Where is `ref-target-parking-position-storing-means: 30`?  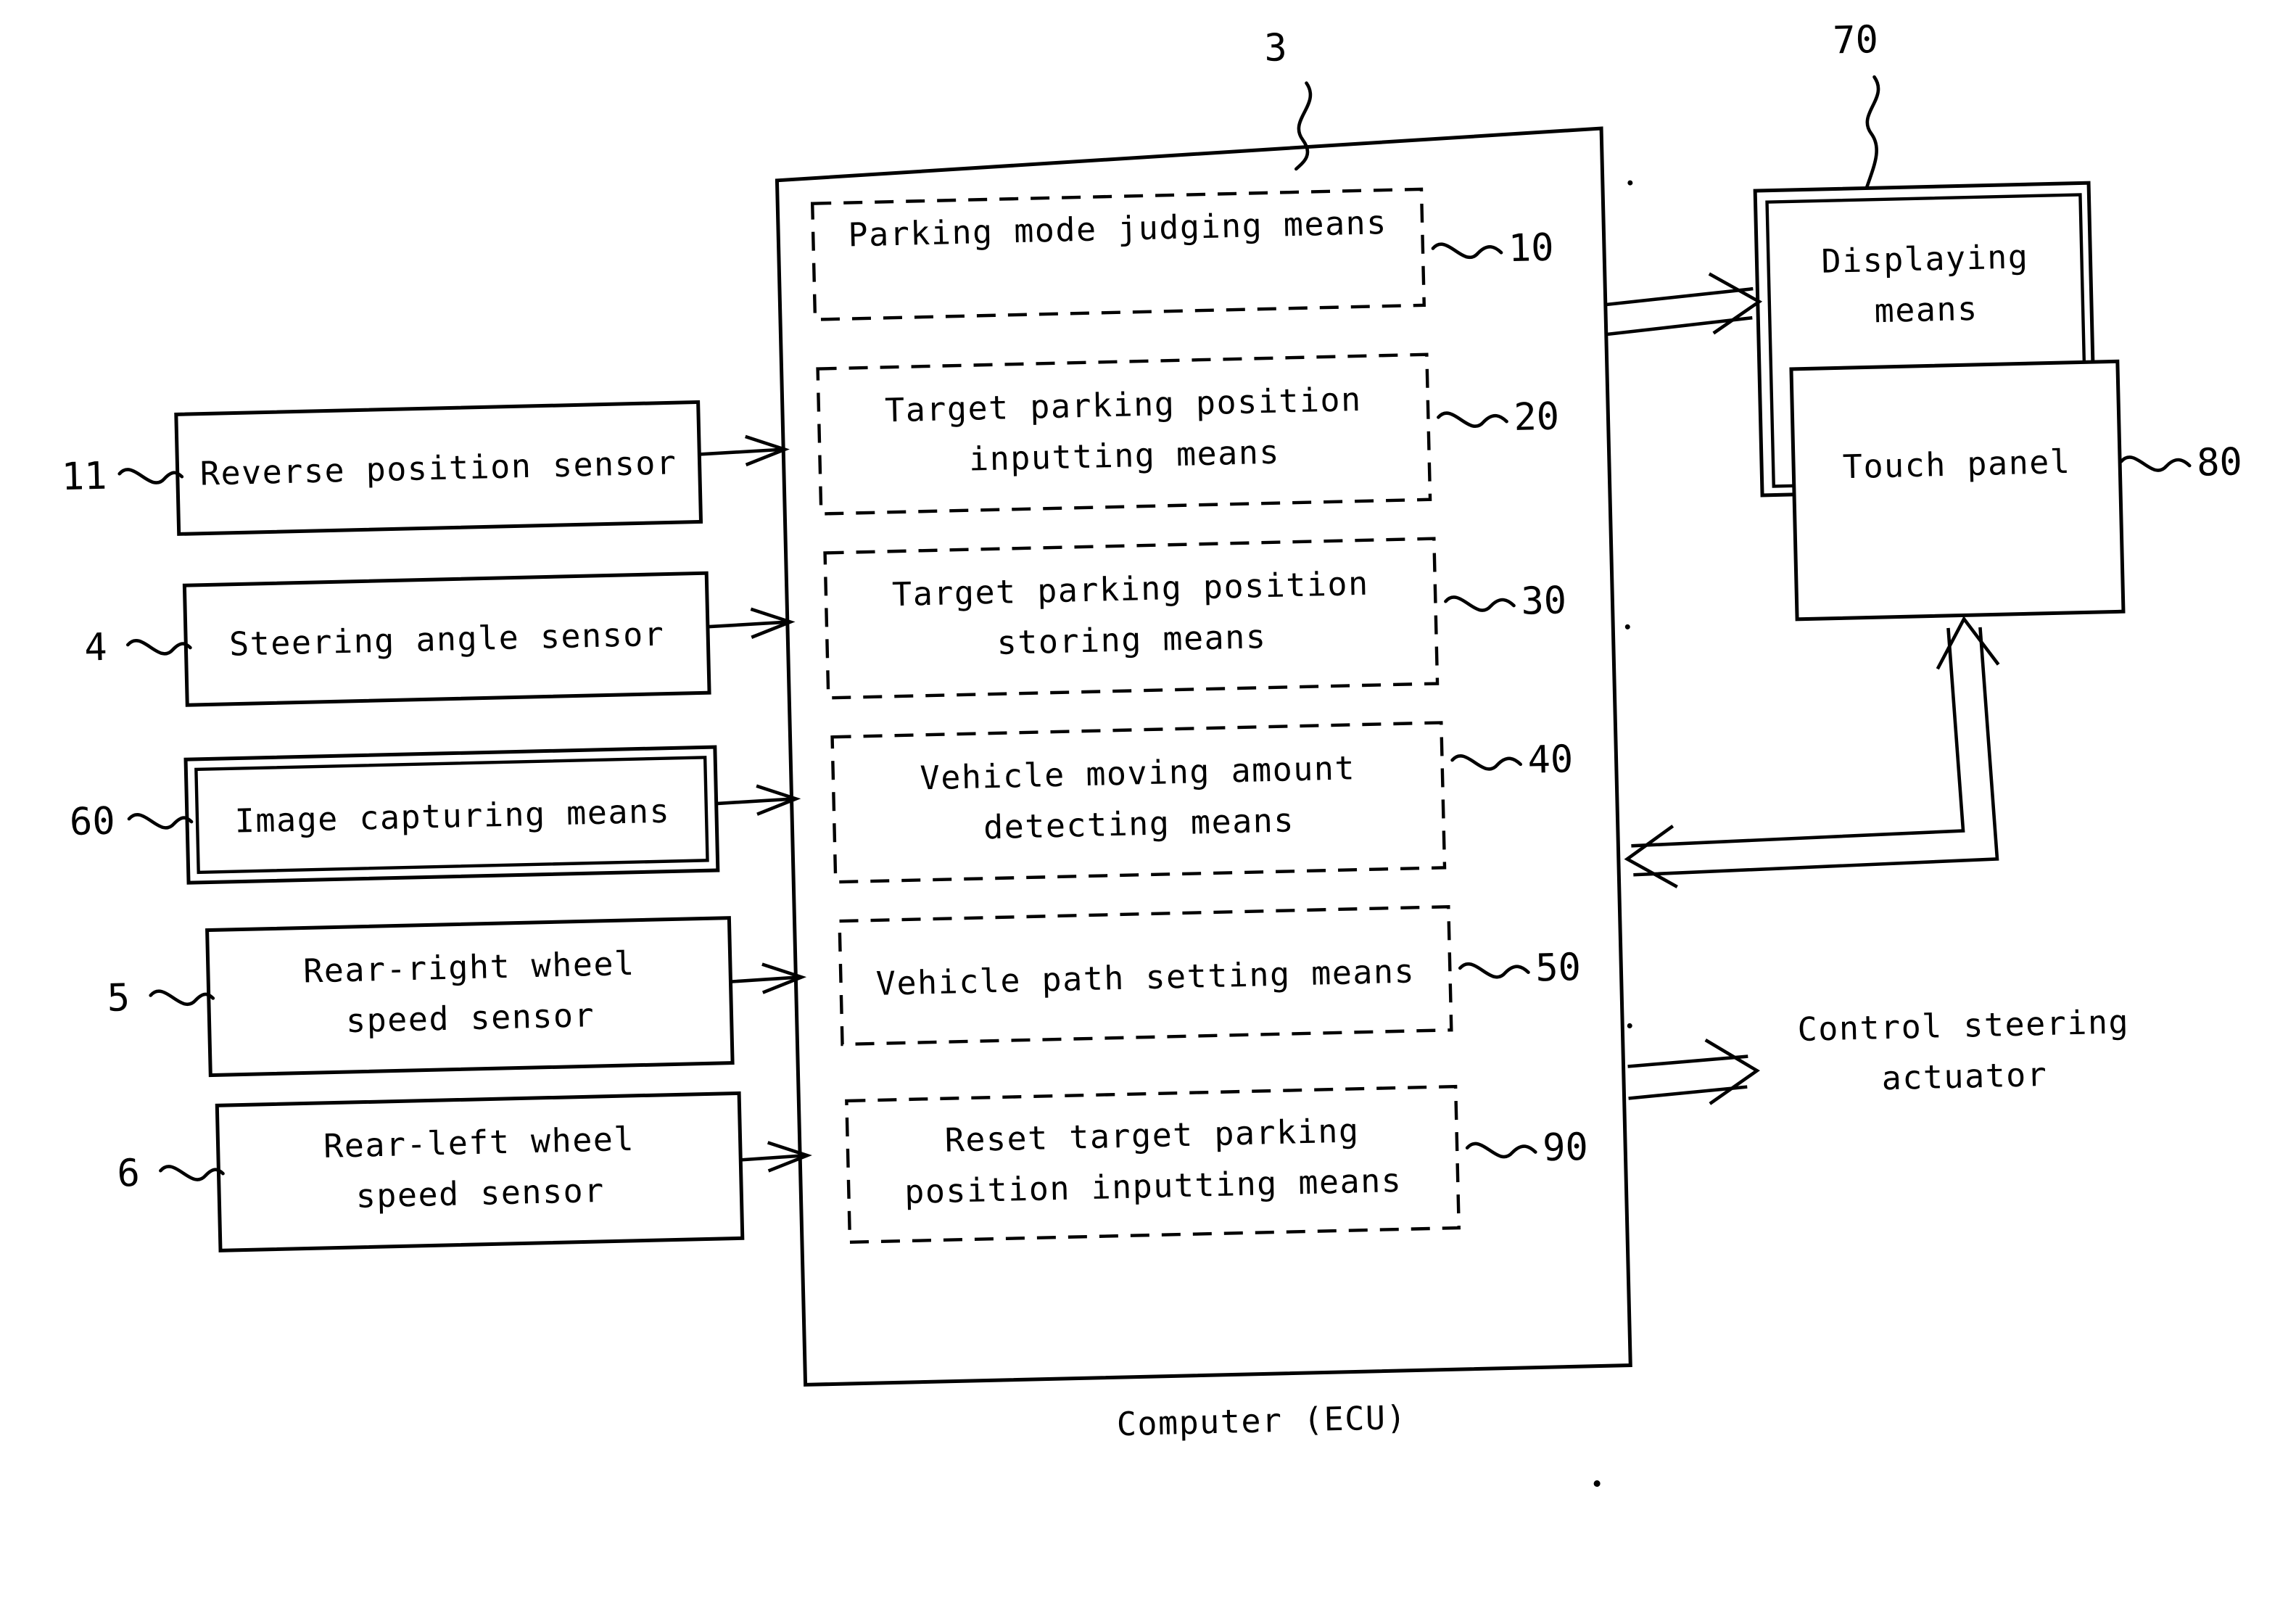
ref-target-parking-position-storing-means: 30 is located at coordinates (1544, 601).